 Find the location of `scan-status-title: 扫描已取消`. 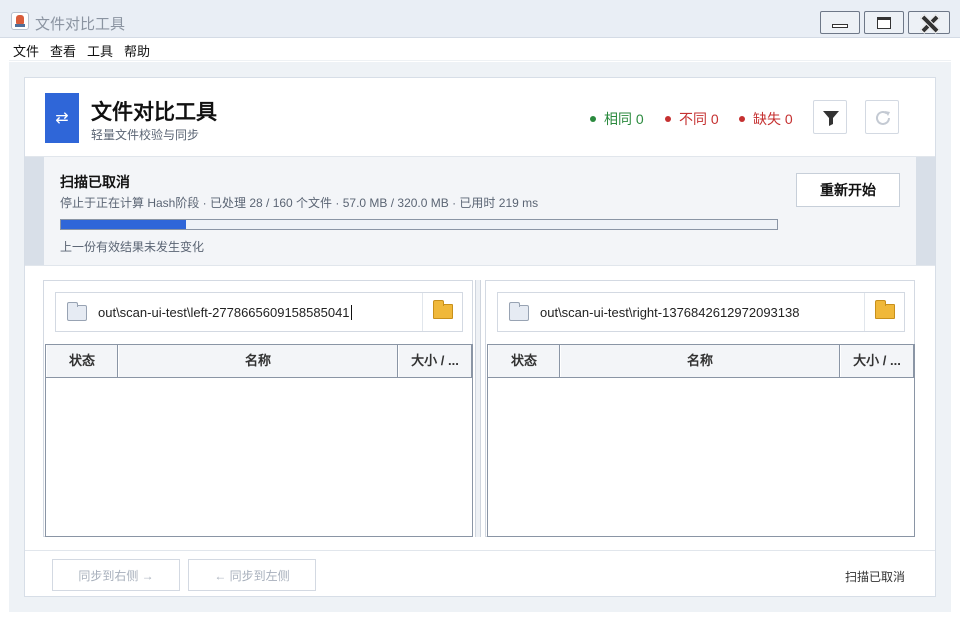

scan-status-title: 扫描已取消 is located at coordinates (95, 182).